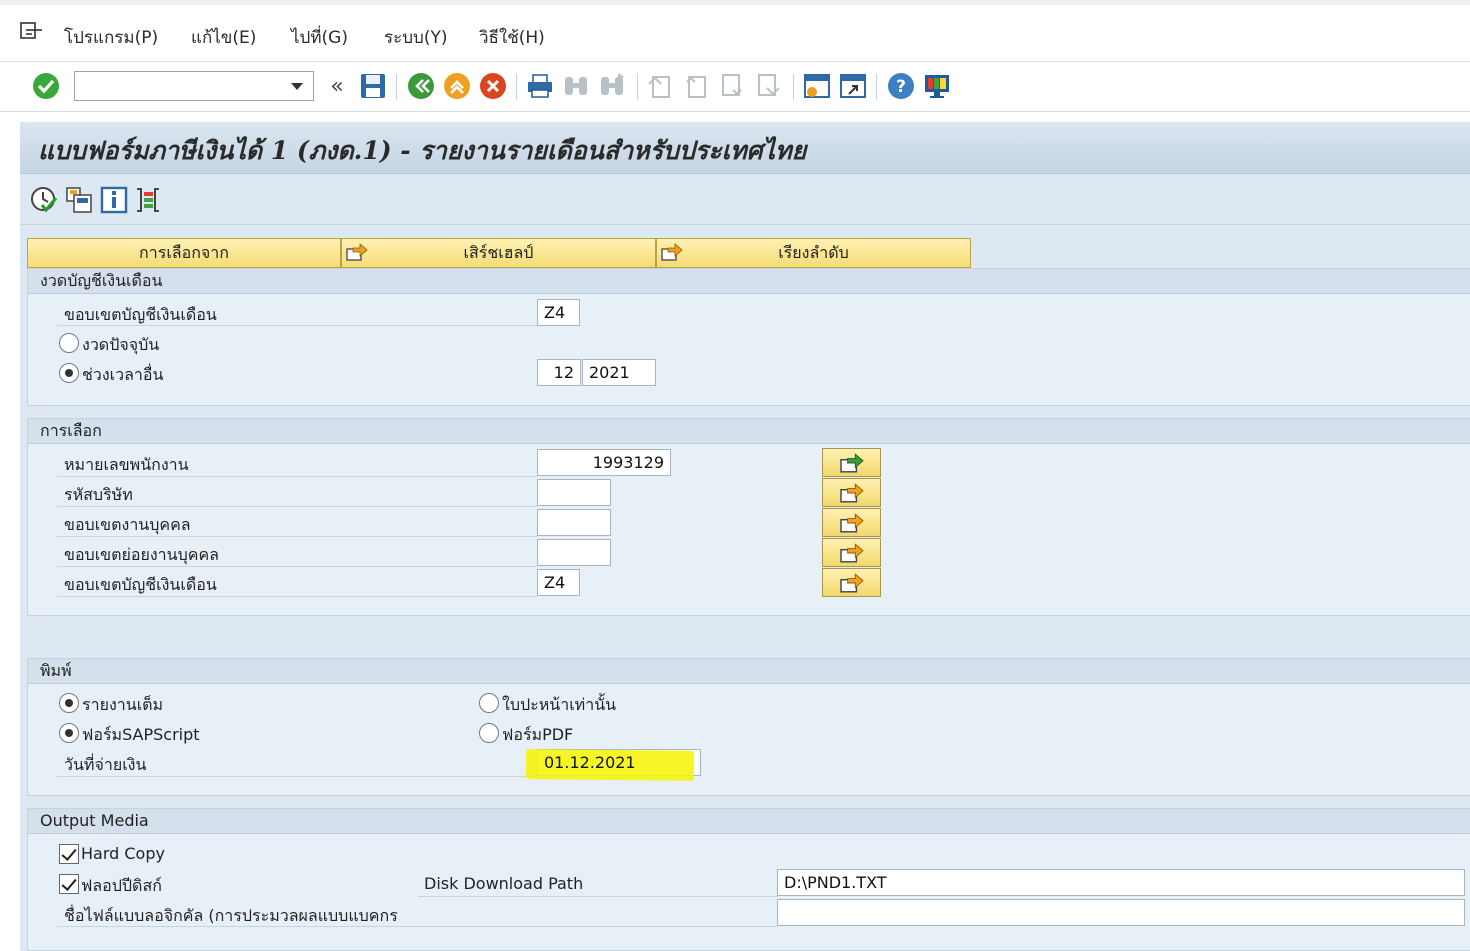  Describe the element at coordinates (194, 86) in the screenshot. I see `command-field` at that location.